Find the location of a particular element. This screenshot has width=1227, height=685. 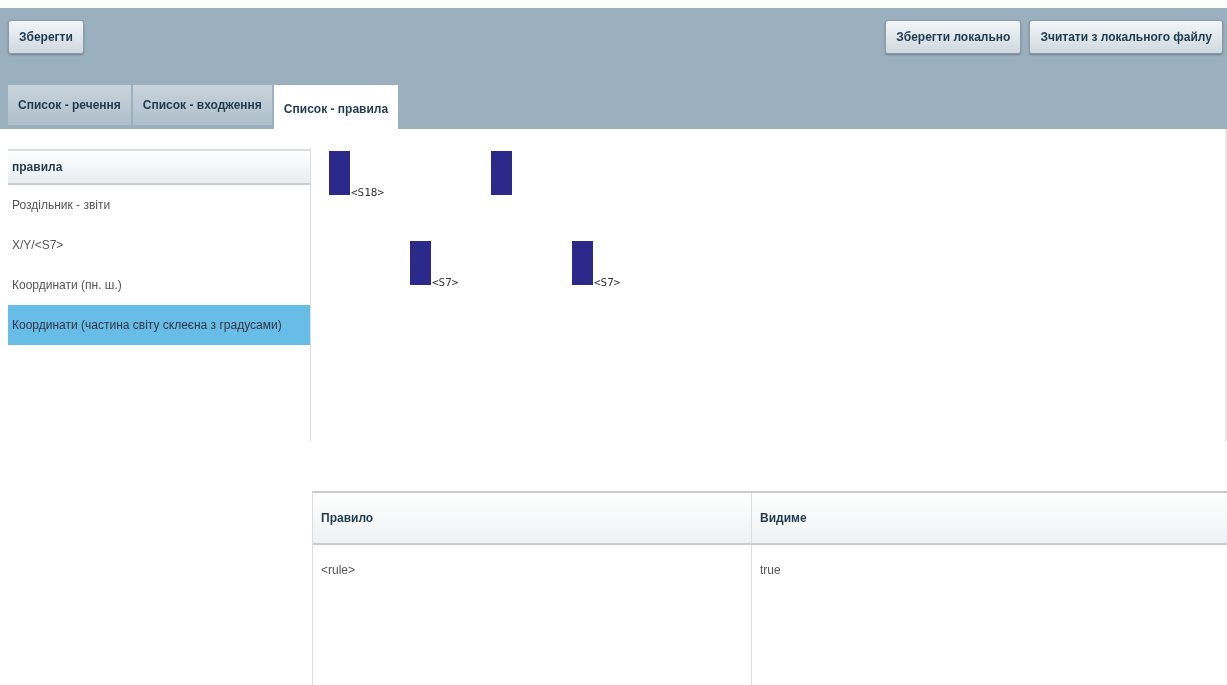

save-button: Зберегти is located at coordinates (46, 37).